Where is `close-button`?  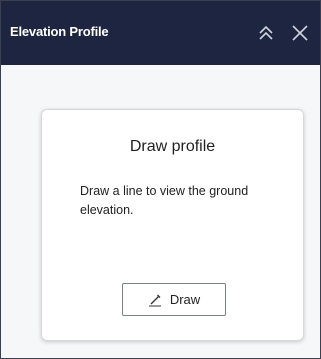
close-button is located at coordinates (300, 33).